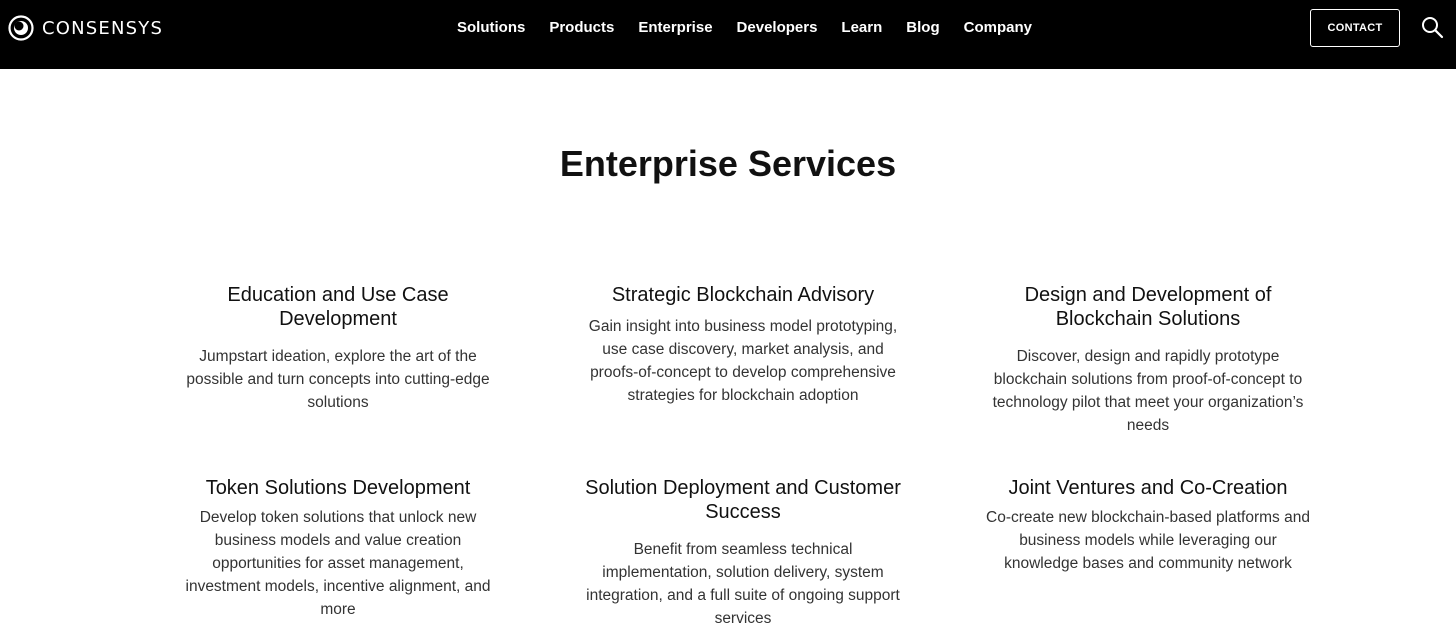 The width and height of the screenshot is (1456, 639). I want to click on nav-item-learn: Learn, so click(861, 28).